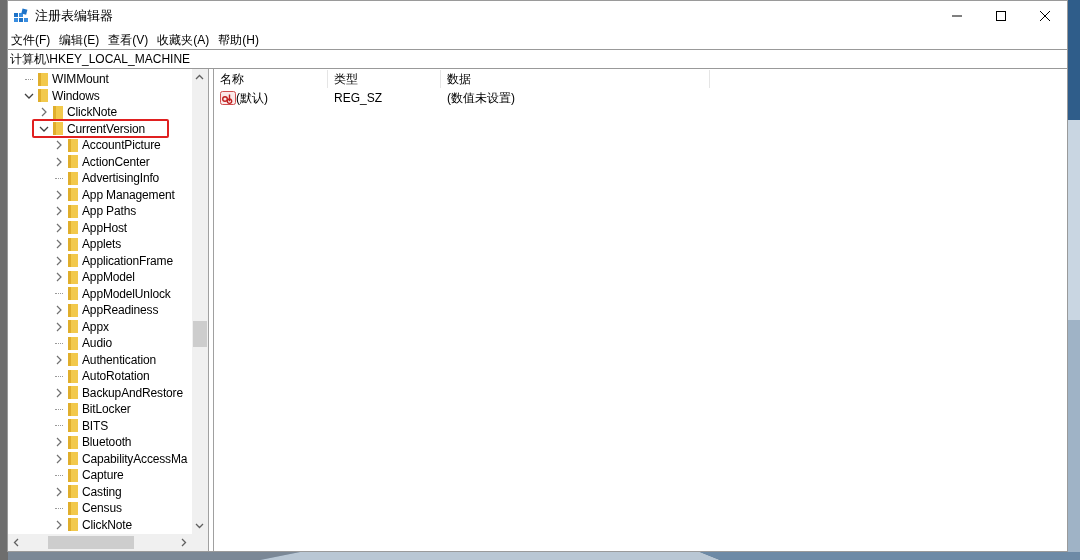 The width and height of the screenshot is (1080, 560). Describe the element at coordinates (199, 77) in the screenshot. I see `scroll-up-icon` at that location.